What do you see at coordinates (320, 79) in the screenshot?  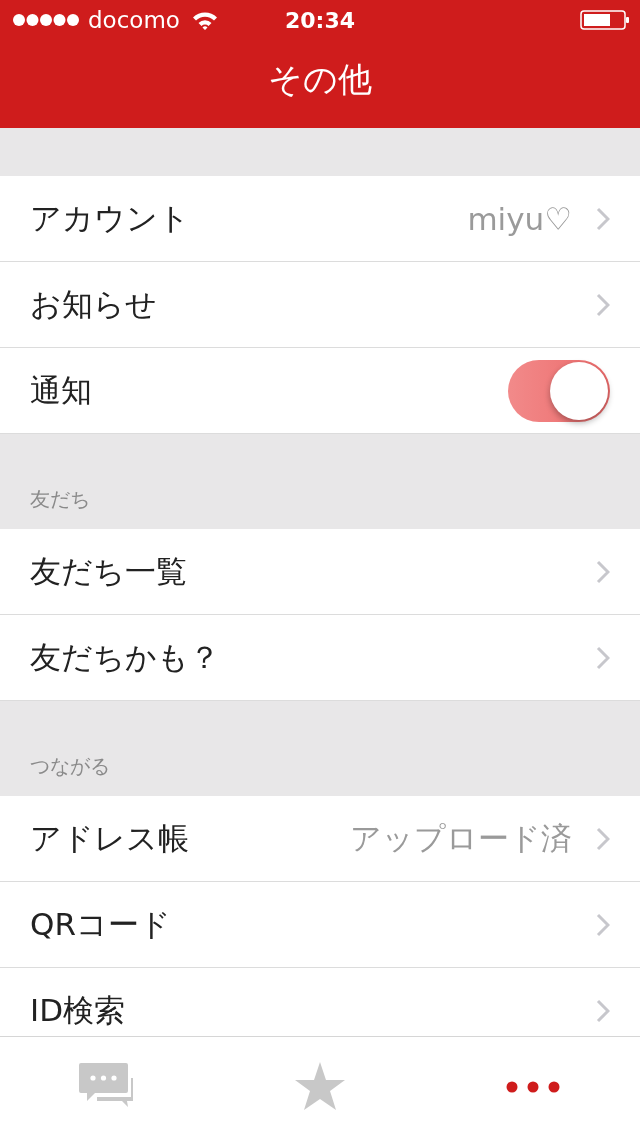 I see `screen-title: その他` at bounding box center [320, 79].